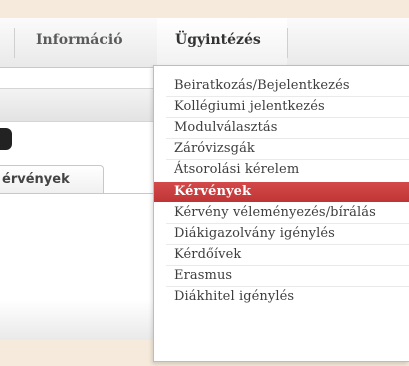 This screenshot has height=366, width=409. Describe the element at coordinates (281, 297) in the screenshot. I see `menu-item-diakhitel-igenyles: Diákhitel igénylés` at that location.